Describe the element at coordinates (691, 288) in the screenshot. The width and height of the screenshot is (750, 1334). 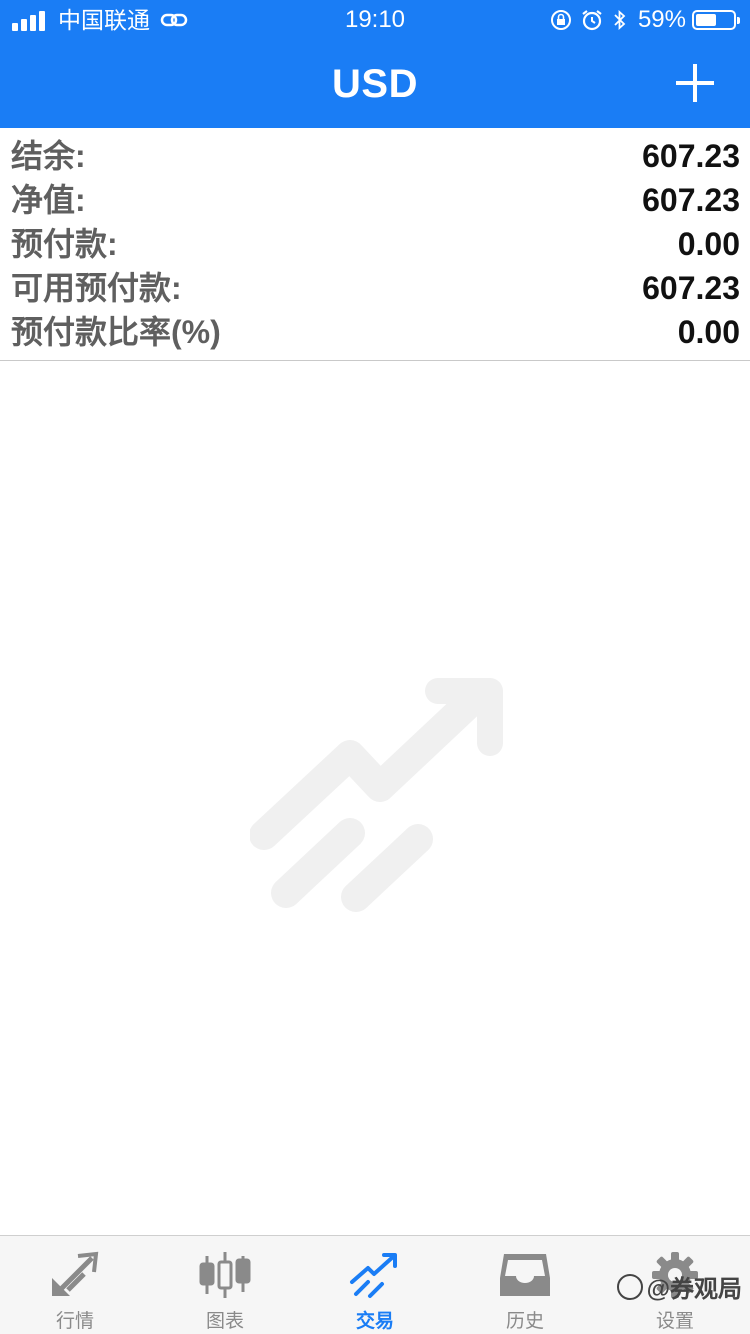
I see `free-margin-value: 607.23` at that location.